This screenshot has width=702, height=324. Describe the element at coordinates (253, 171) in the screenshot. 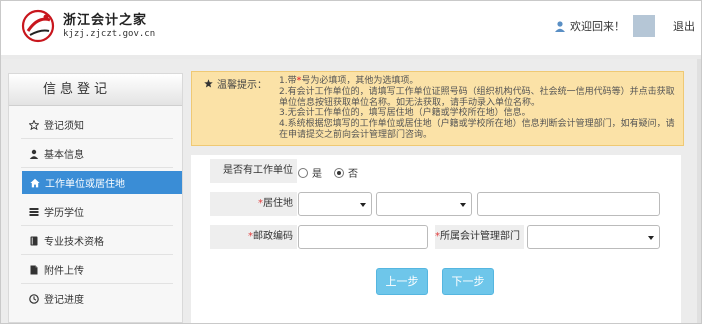

I see `has-employer-label: 是否有工作单位` at that location.